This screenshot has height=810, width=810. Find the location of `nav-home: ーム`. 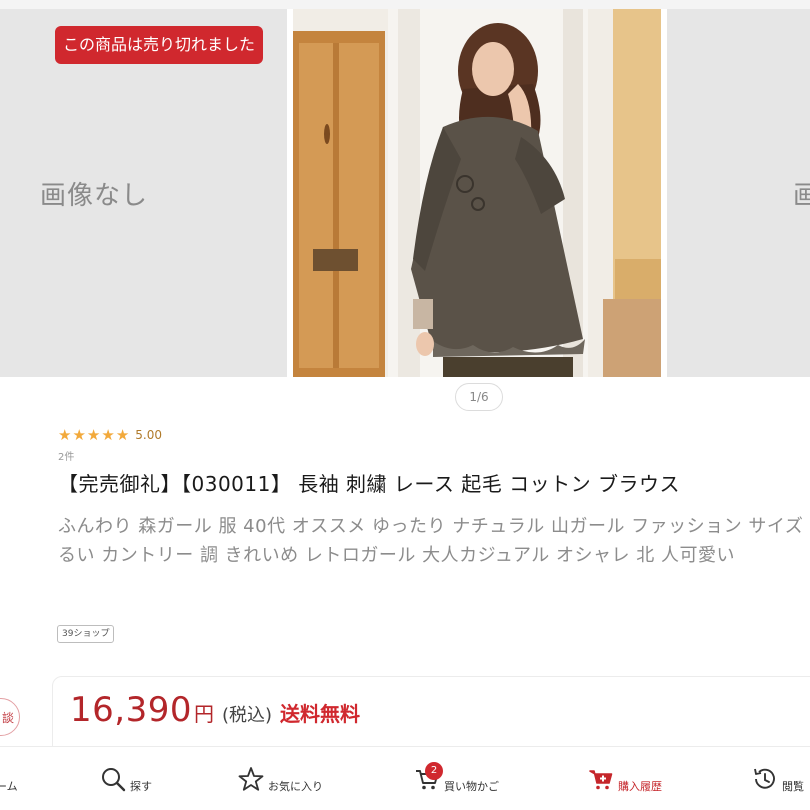

nav-home: ーム is located at coordinates (9, 778).